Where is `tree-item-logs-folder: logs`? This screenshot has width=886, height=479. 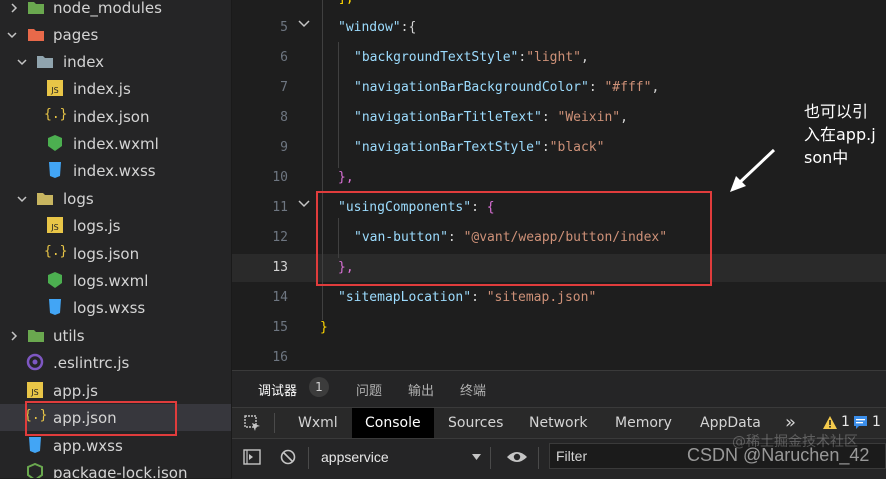
tree-item-logs-folder: logs is located at coordinates (115, 198).